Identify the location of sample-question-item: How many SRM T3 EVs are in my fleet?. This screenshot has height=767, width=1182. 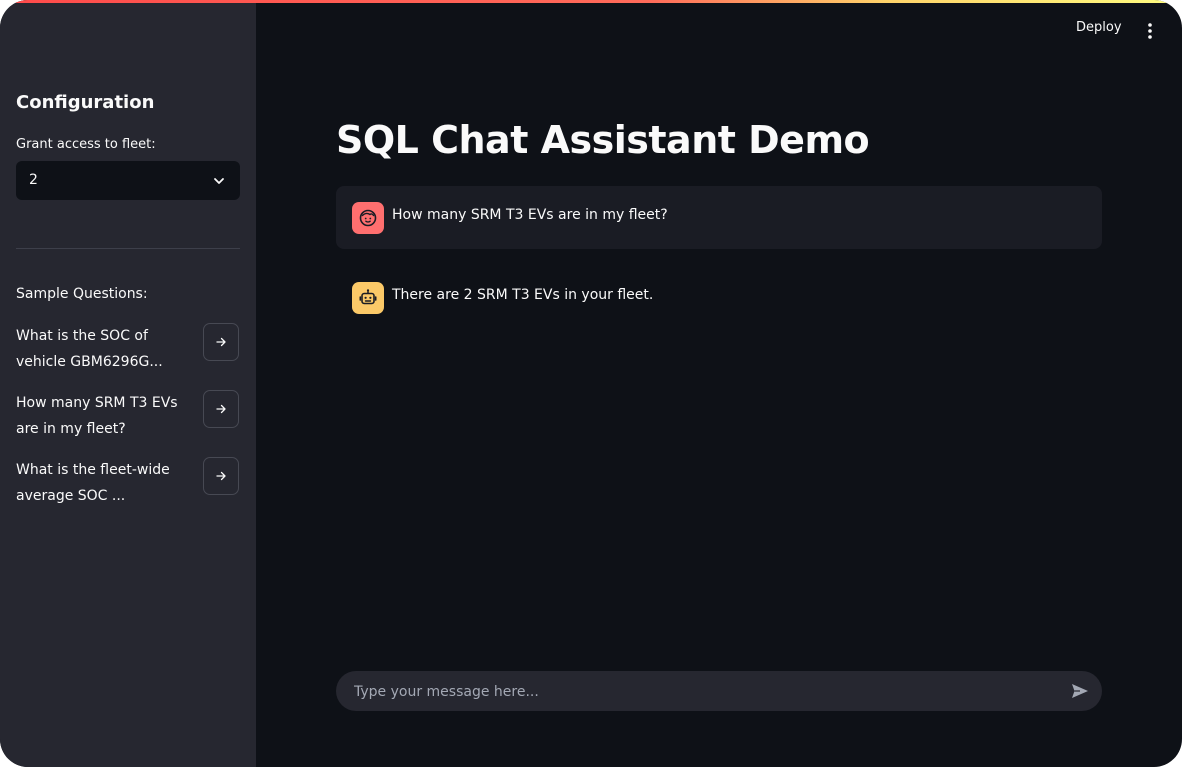
(128, 416).